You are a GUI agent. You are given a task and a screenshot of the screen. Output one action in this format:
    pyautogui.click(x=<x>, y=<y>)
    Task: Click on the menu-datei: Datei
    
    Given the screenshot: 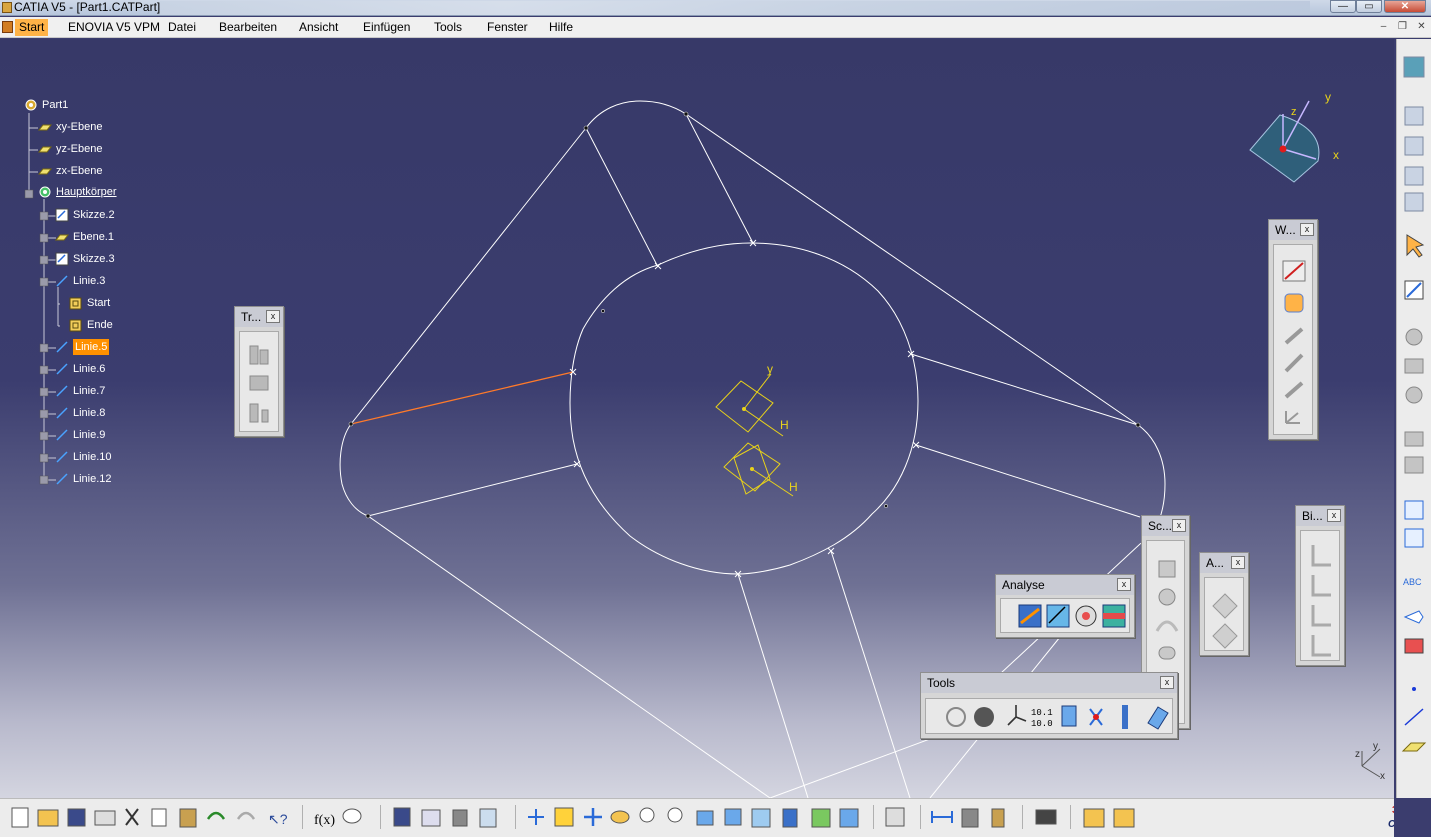 What is the action you would take?
    pyautogui.click(x=182, y=27)
    